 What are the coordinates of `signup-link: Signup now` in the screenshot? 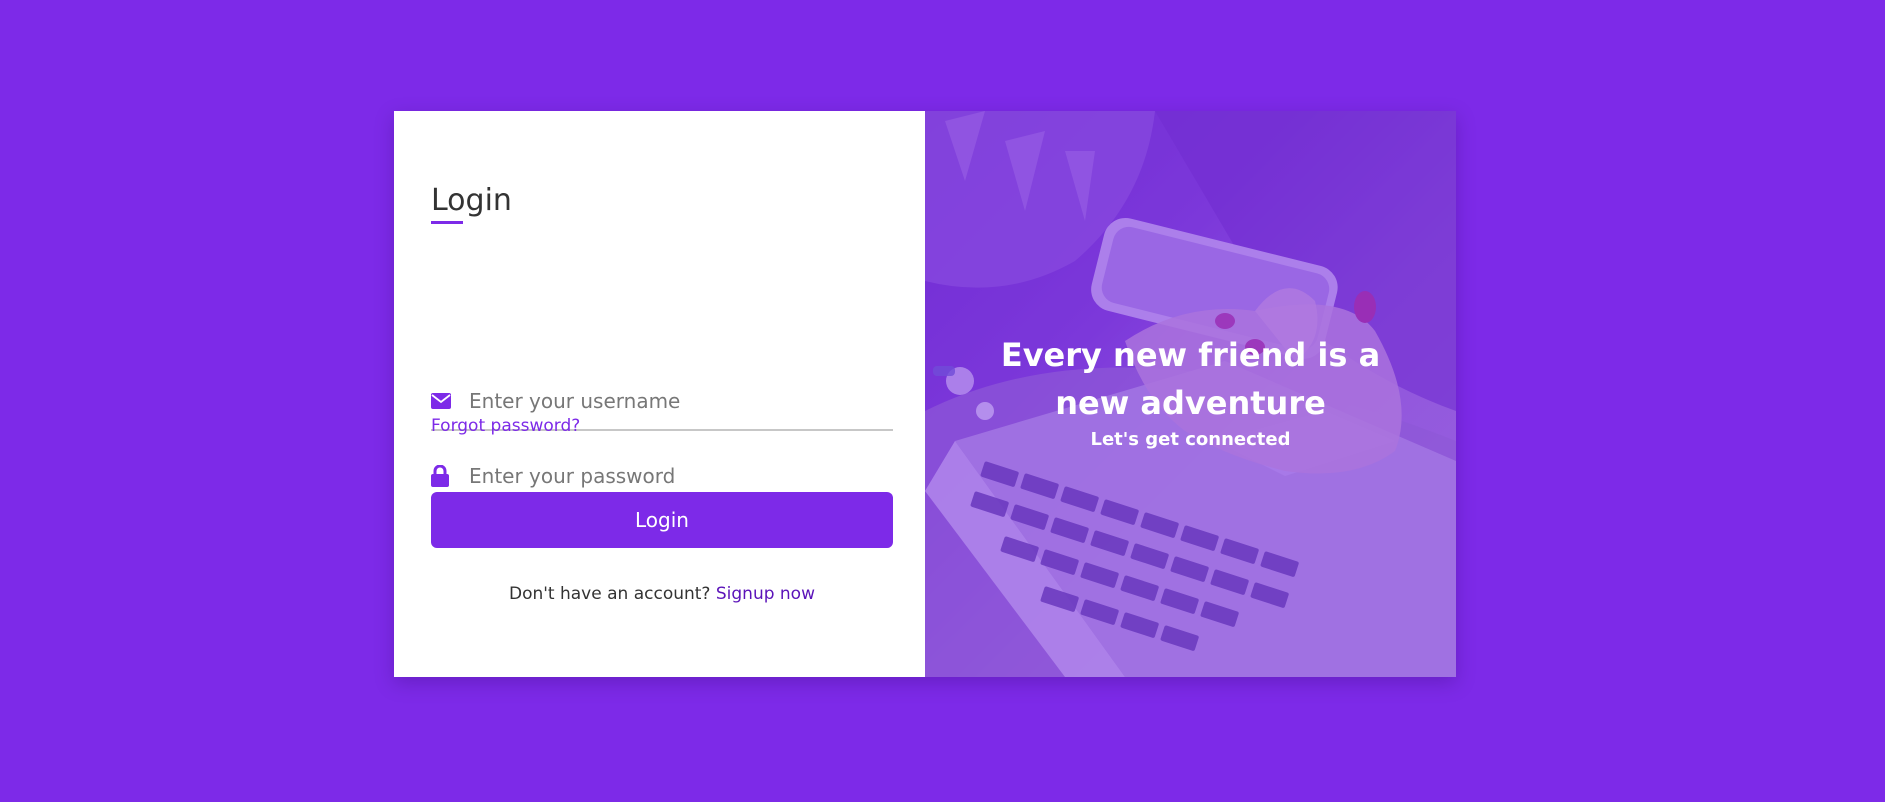 It's located at (765, 594).